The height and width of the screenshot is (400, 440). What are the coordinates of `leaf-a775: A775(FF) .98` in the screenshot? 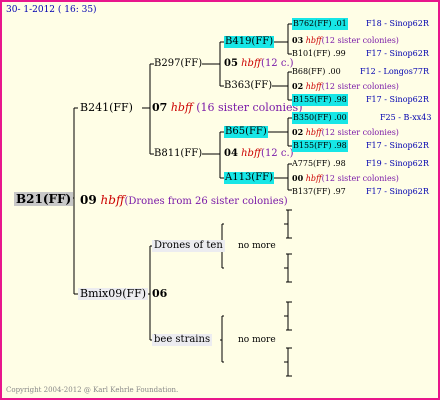 It's located at (319, 164).